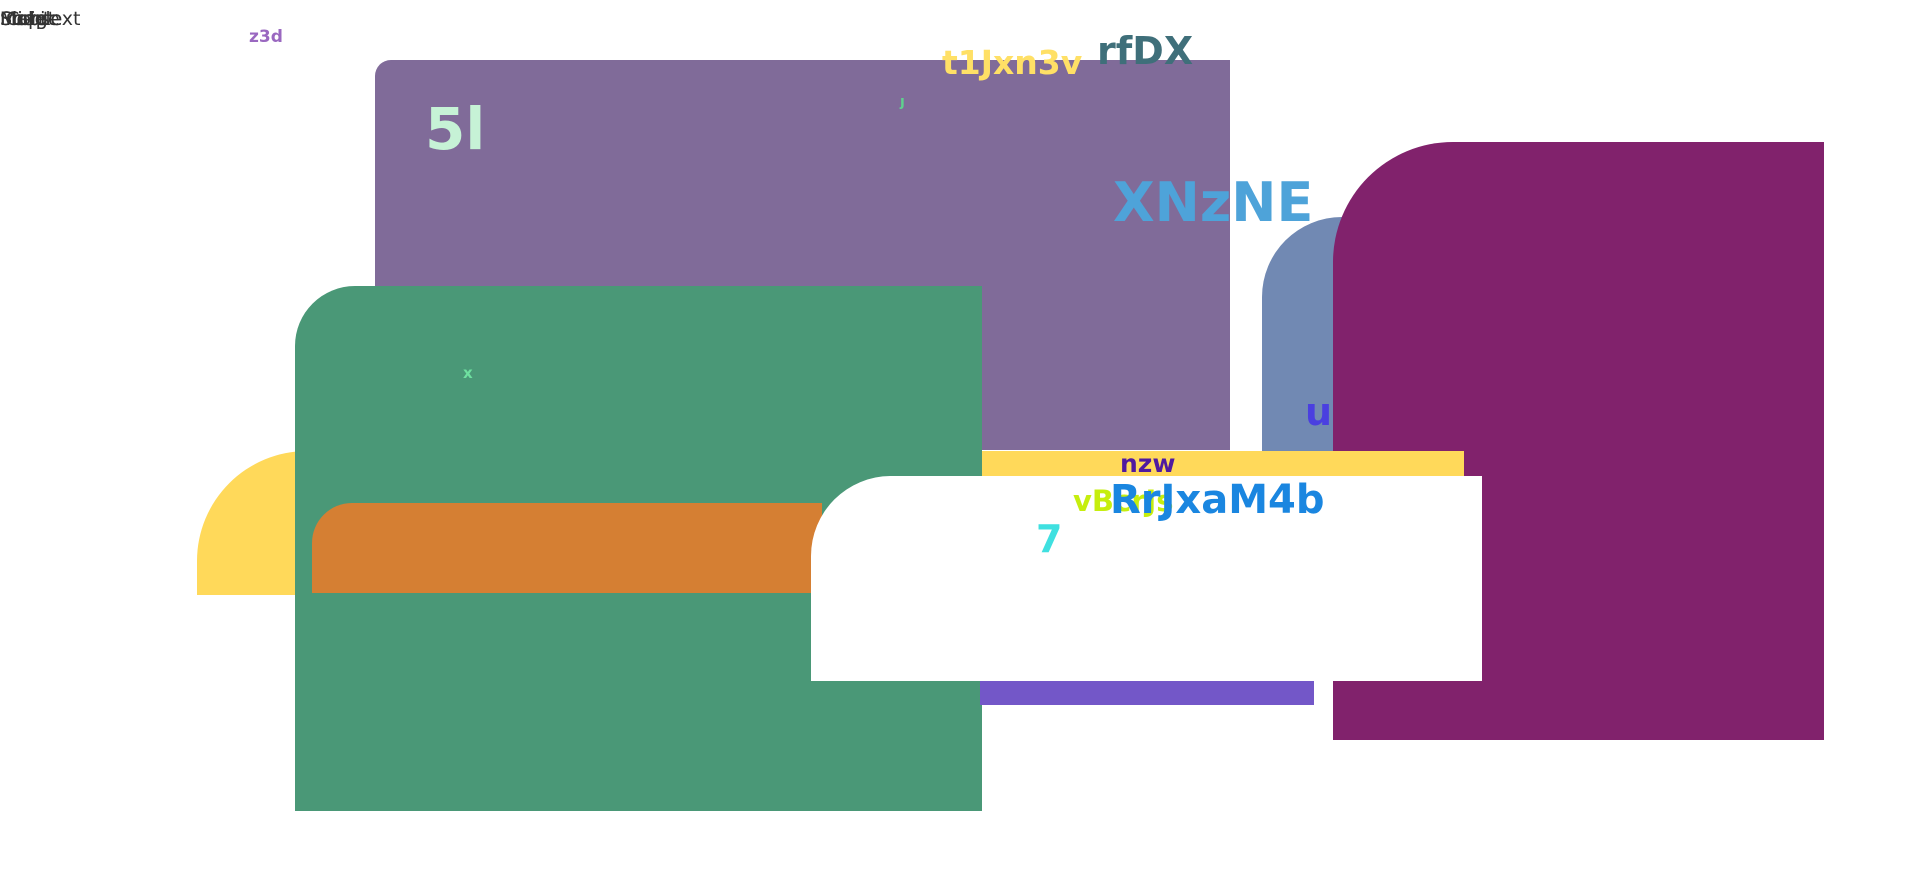  Describe the element at coordinates (455, 129) in the screenshot. I see `label-5l: 5l` at that location.